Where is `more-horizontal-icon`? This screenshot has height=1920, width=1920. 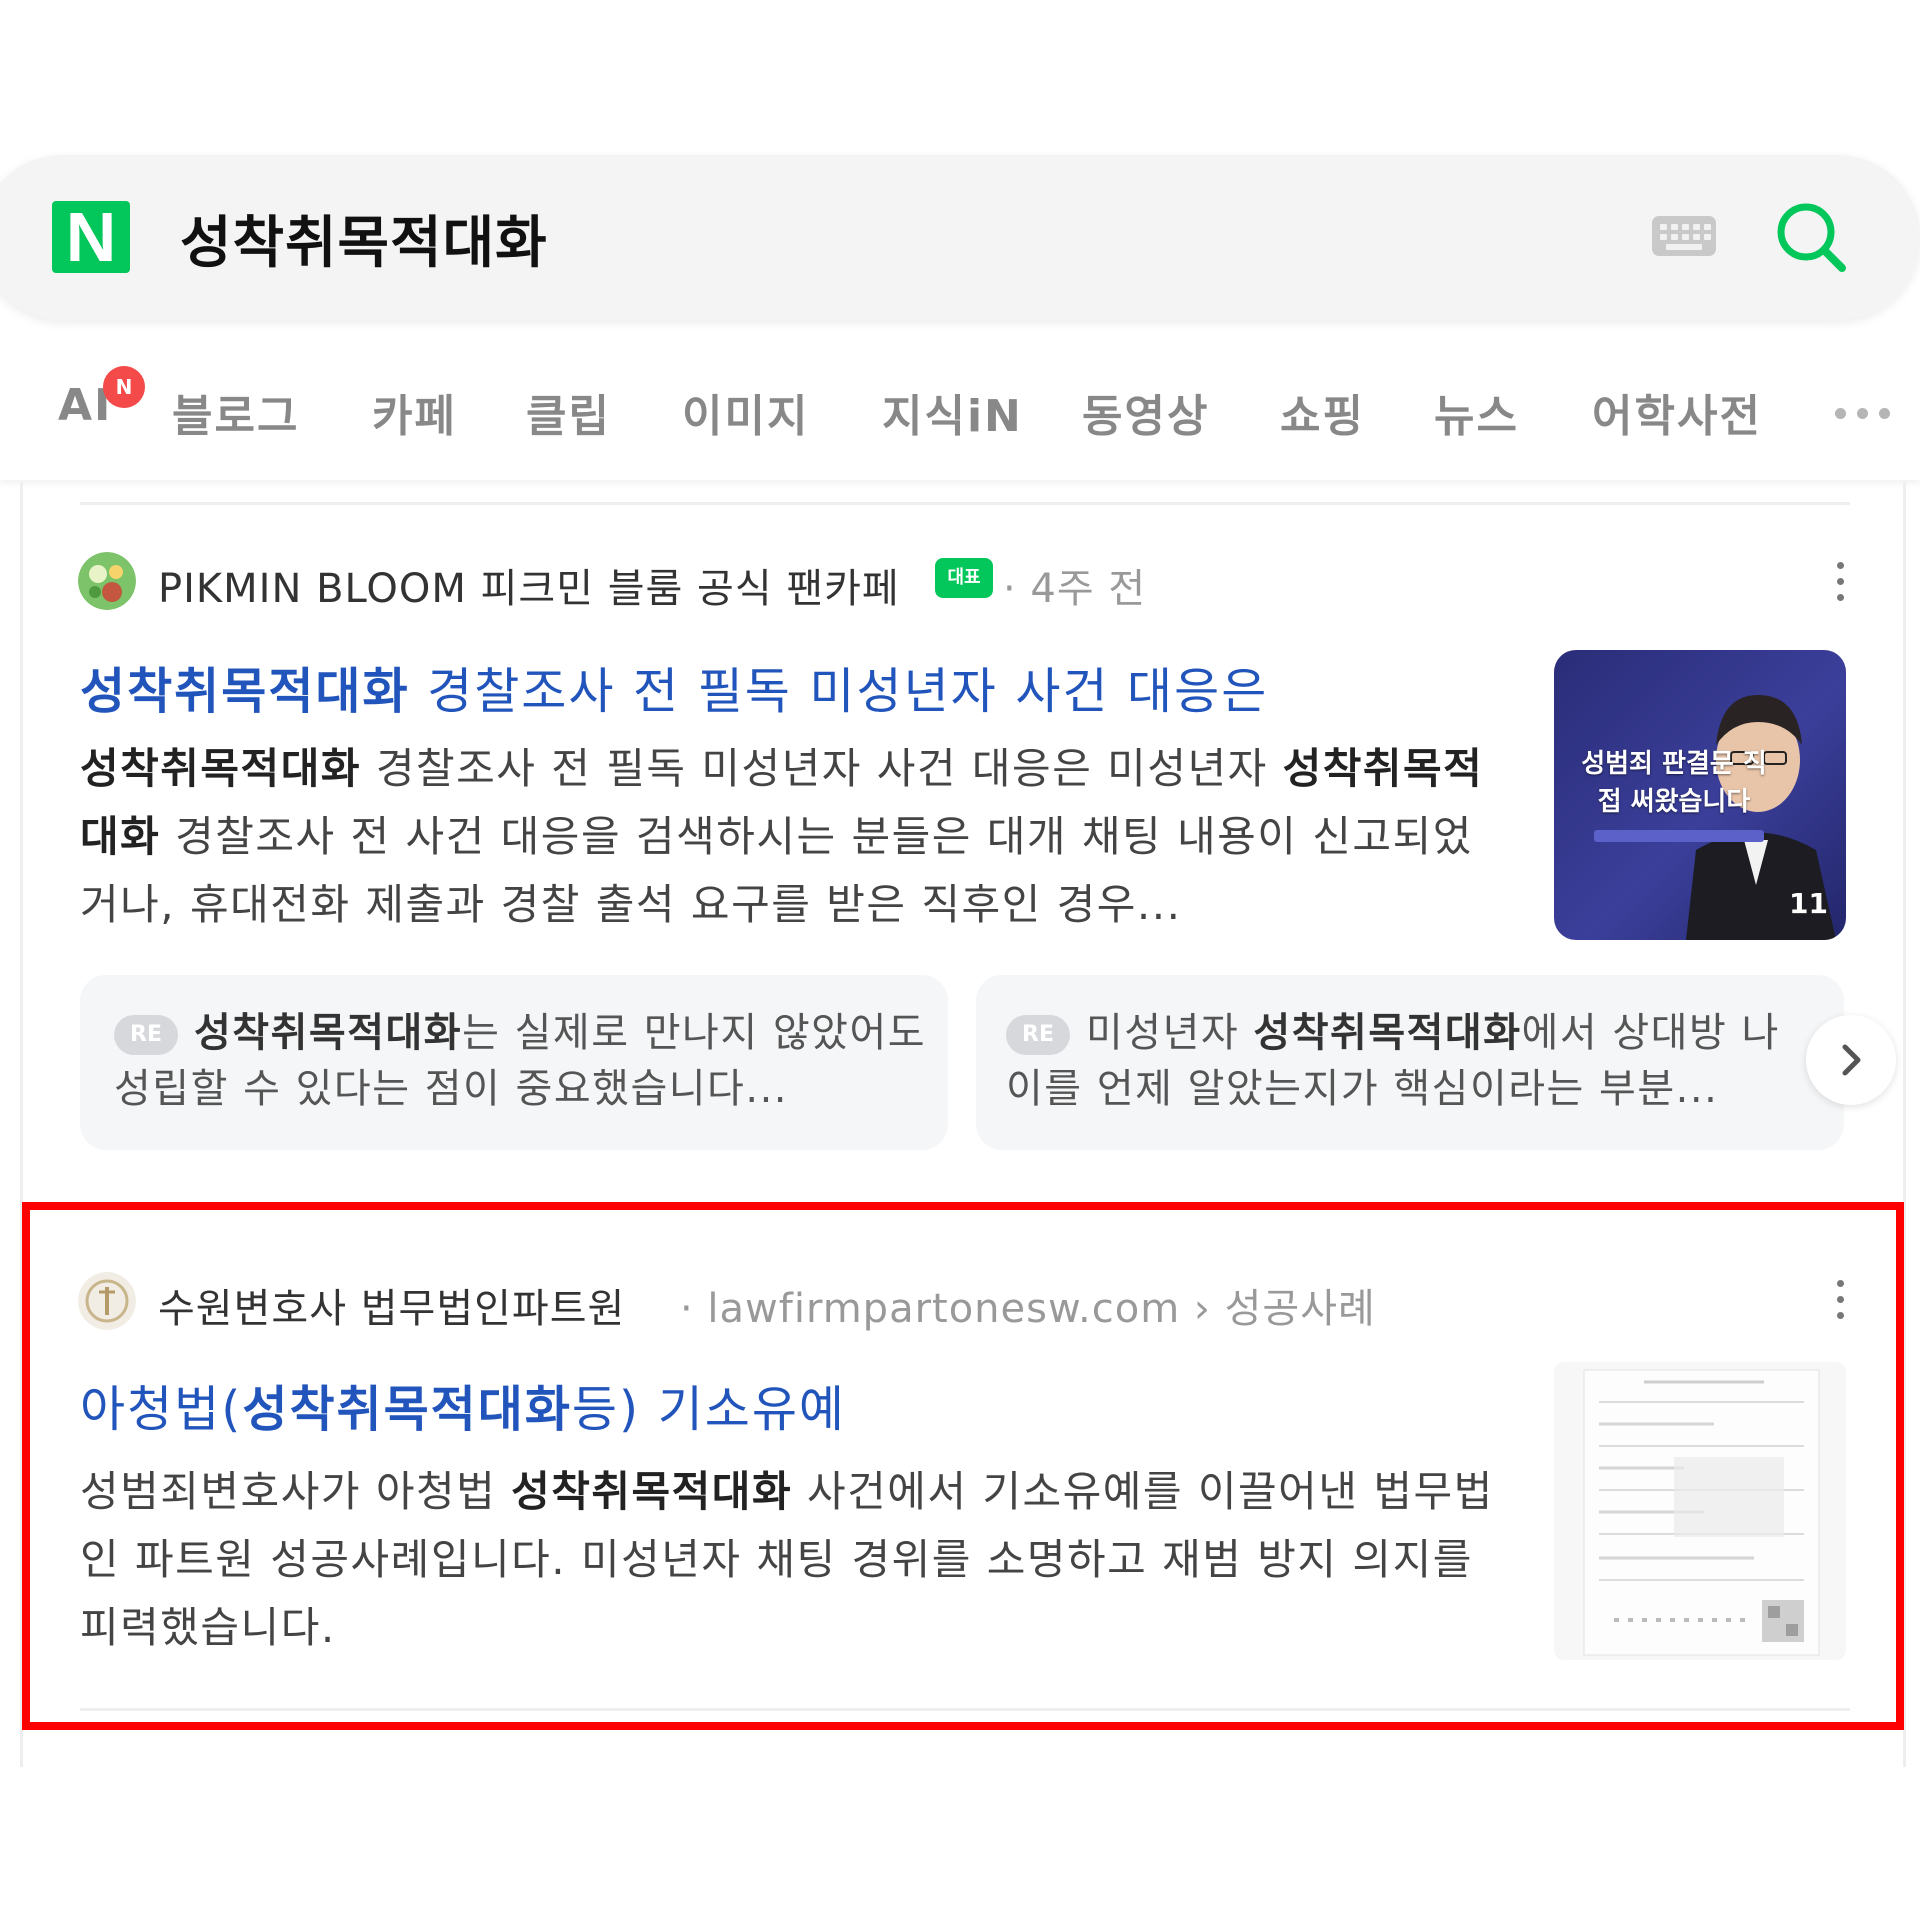 more-horizontal-icon is located at coordinates (1862, 414).